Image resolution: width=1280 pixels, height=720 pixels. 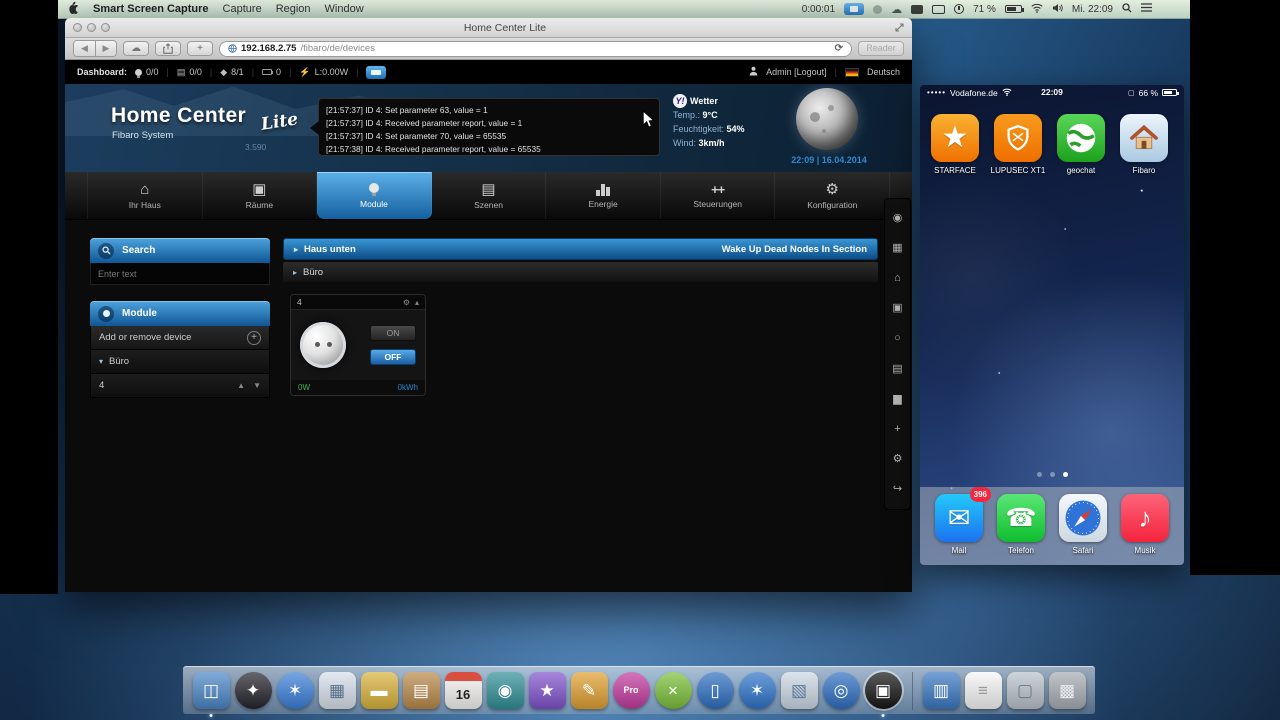 I want to click on tab-szenen: ▤ Szenen, so click(x=489, y=195).